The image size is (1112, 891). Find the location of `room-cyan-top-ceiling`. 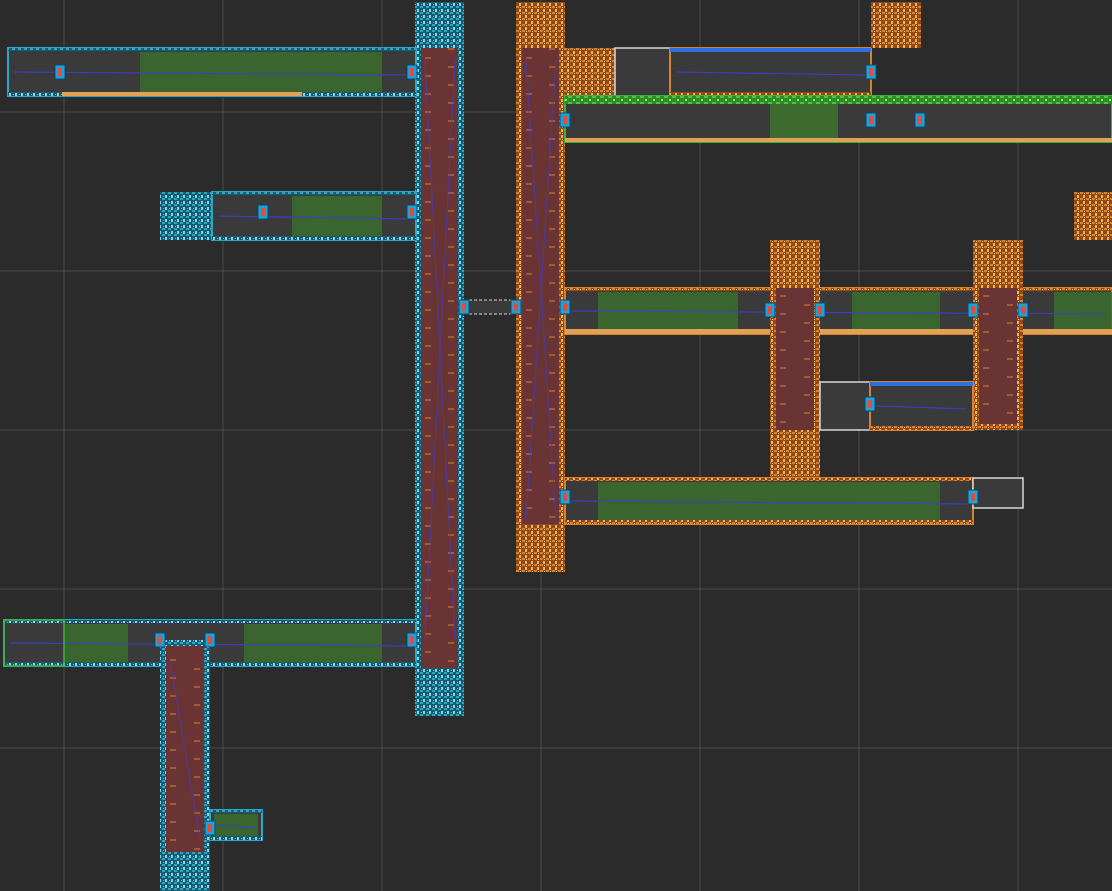

room-cyan-top-ceiling is located at coordinates (212, 49).